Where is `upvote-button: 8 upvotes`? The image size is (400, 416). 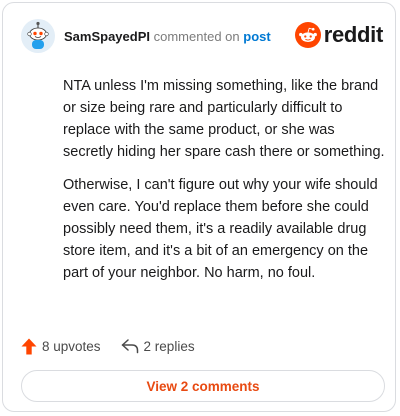
upvote-button: 8 upvotes is located at coordinates (61, 346).